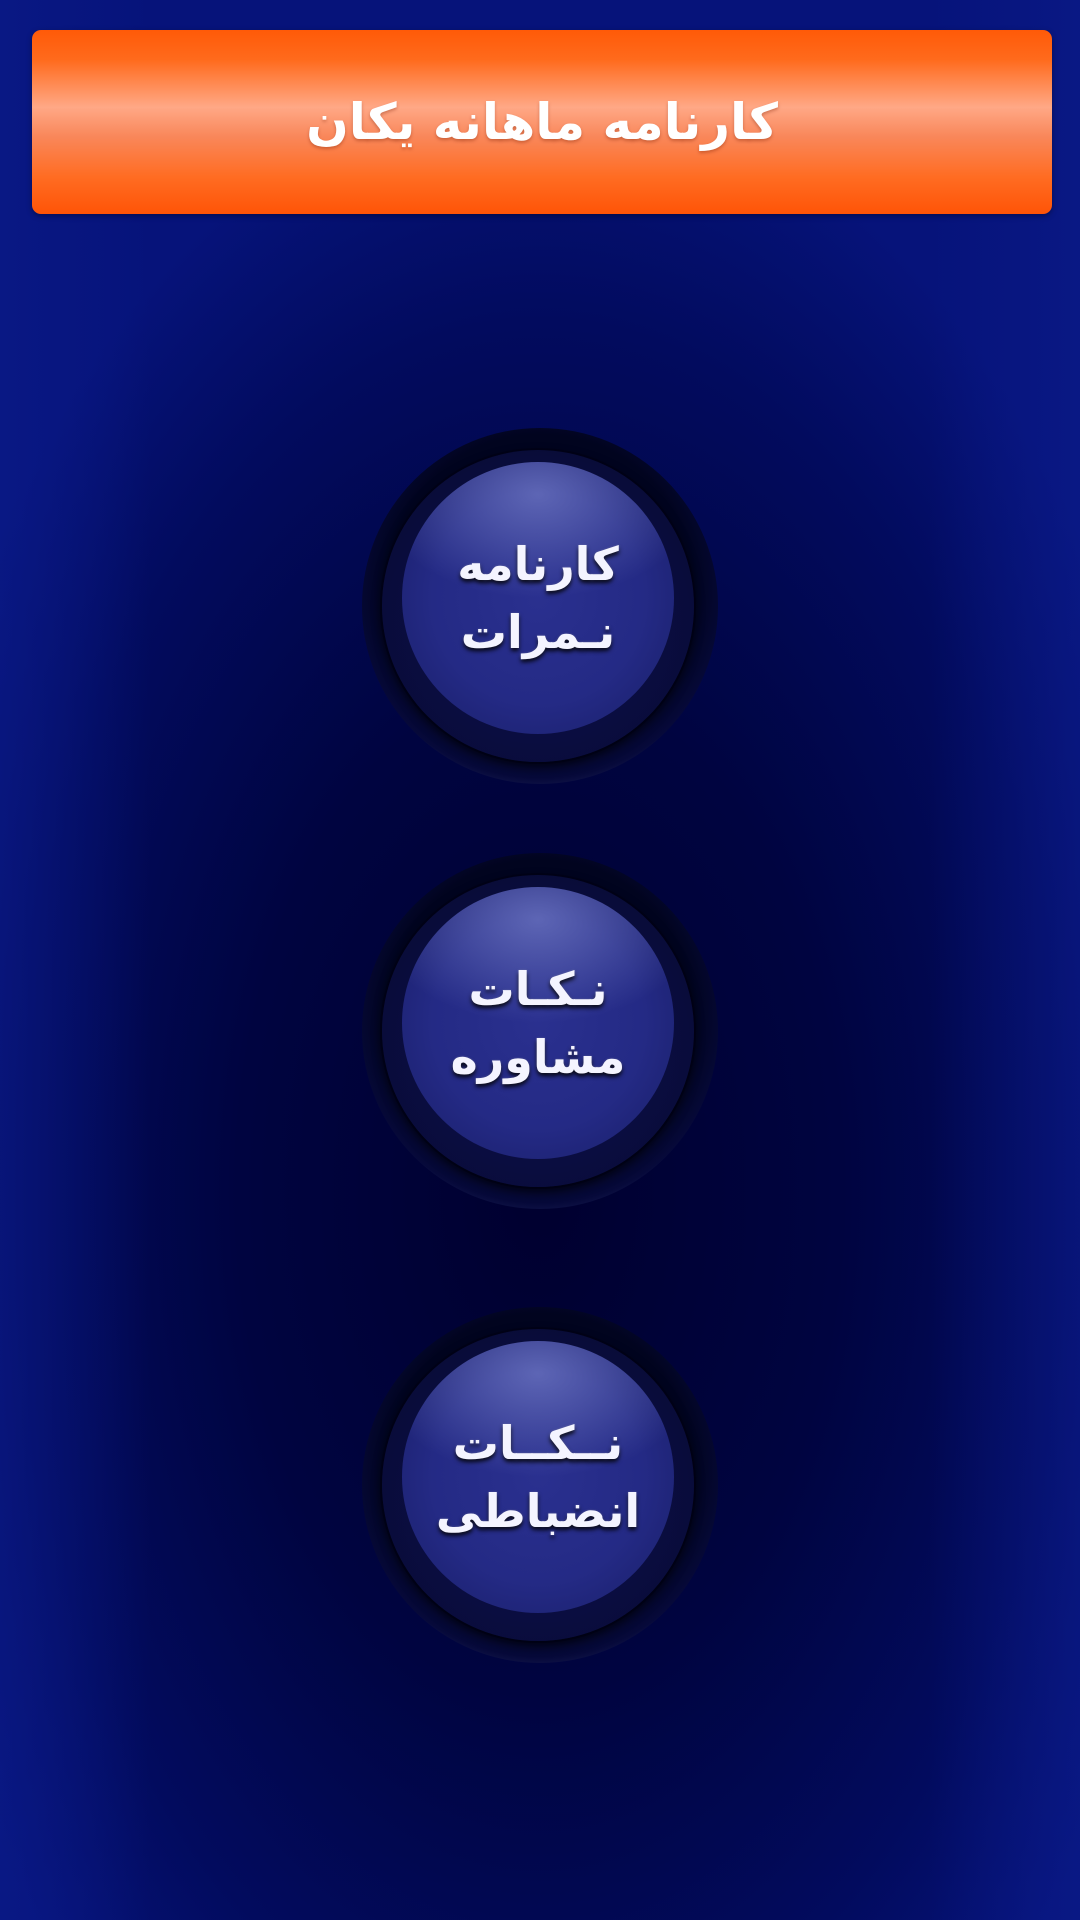  What do you see at coordinates (538, 989) in the screenshot?
I see `counseling-notes-label-line1: نـکـات` at bounding box center [538, 989].